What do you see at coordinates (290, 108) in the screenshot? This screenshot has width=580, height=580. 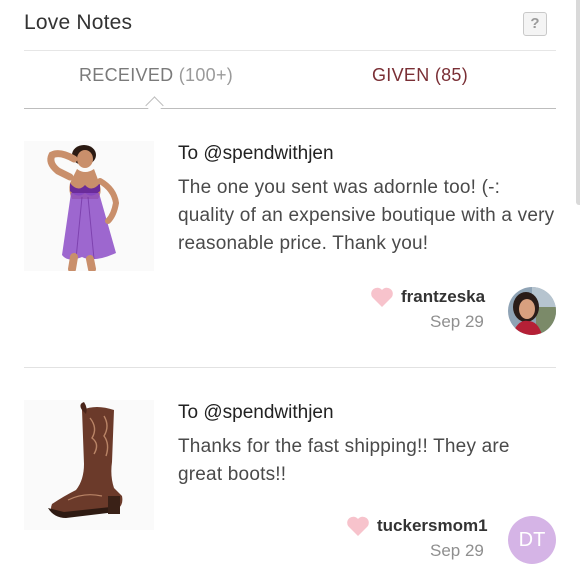 I see `tab-underline` at bounding box center [290, 108].